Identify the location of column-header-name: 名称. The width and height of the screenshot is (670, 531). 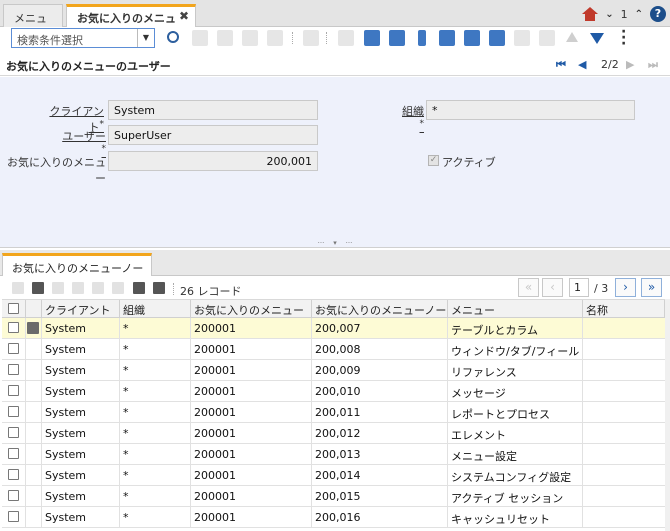
(624, 308).